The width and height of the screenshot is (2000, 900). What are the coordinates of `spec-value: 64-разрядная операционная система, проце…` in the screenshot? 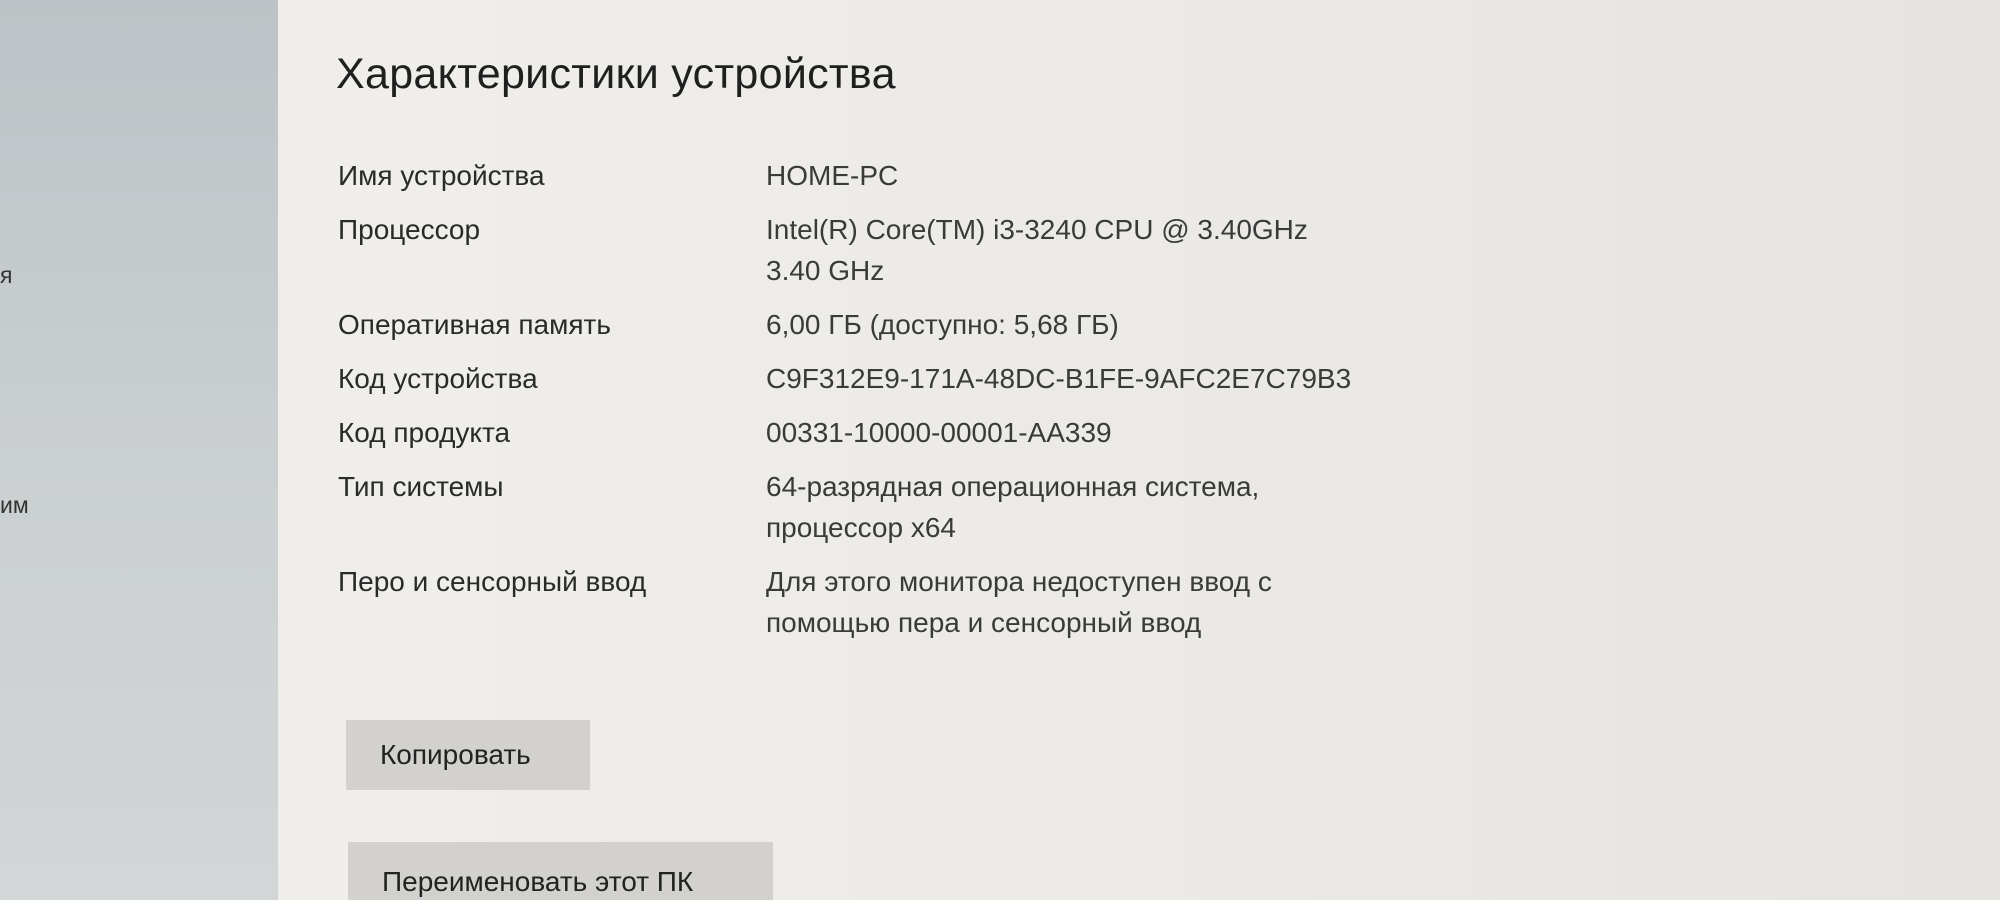 It's located at (1013, 507).